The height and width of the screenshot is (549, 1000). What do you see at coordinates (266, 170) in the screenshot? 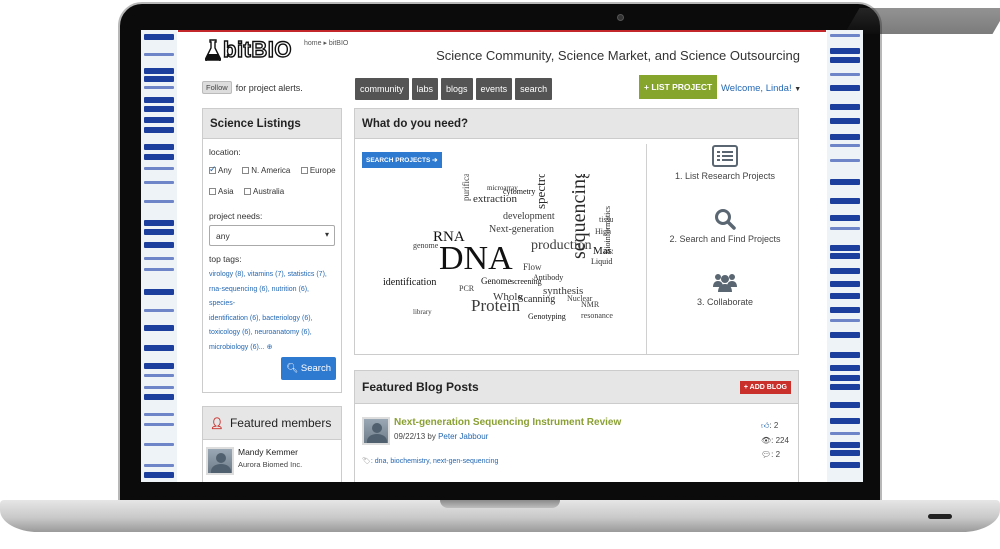
I see `location-north-america-checkbox: N. America` at bounding box center [266, 170].